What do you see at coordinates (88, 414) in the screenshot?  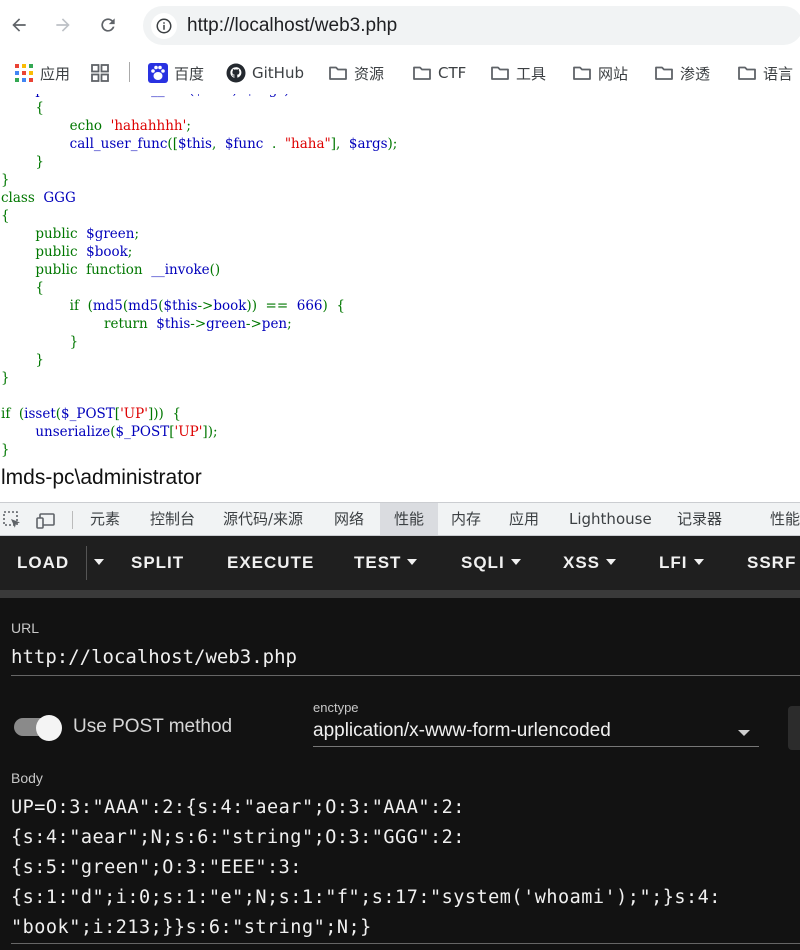 I see `code-token: $_POST` at bounding box center [88, 414].